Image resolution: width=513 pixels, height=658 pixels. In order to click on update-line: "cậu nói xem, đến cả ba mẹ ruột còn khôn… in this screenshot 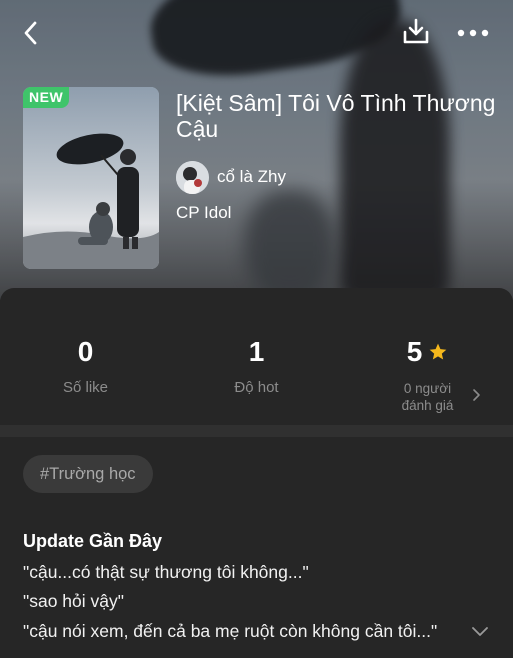, I will do `click(230, 631)`.